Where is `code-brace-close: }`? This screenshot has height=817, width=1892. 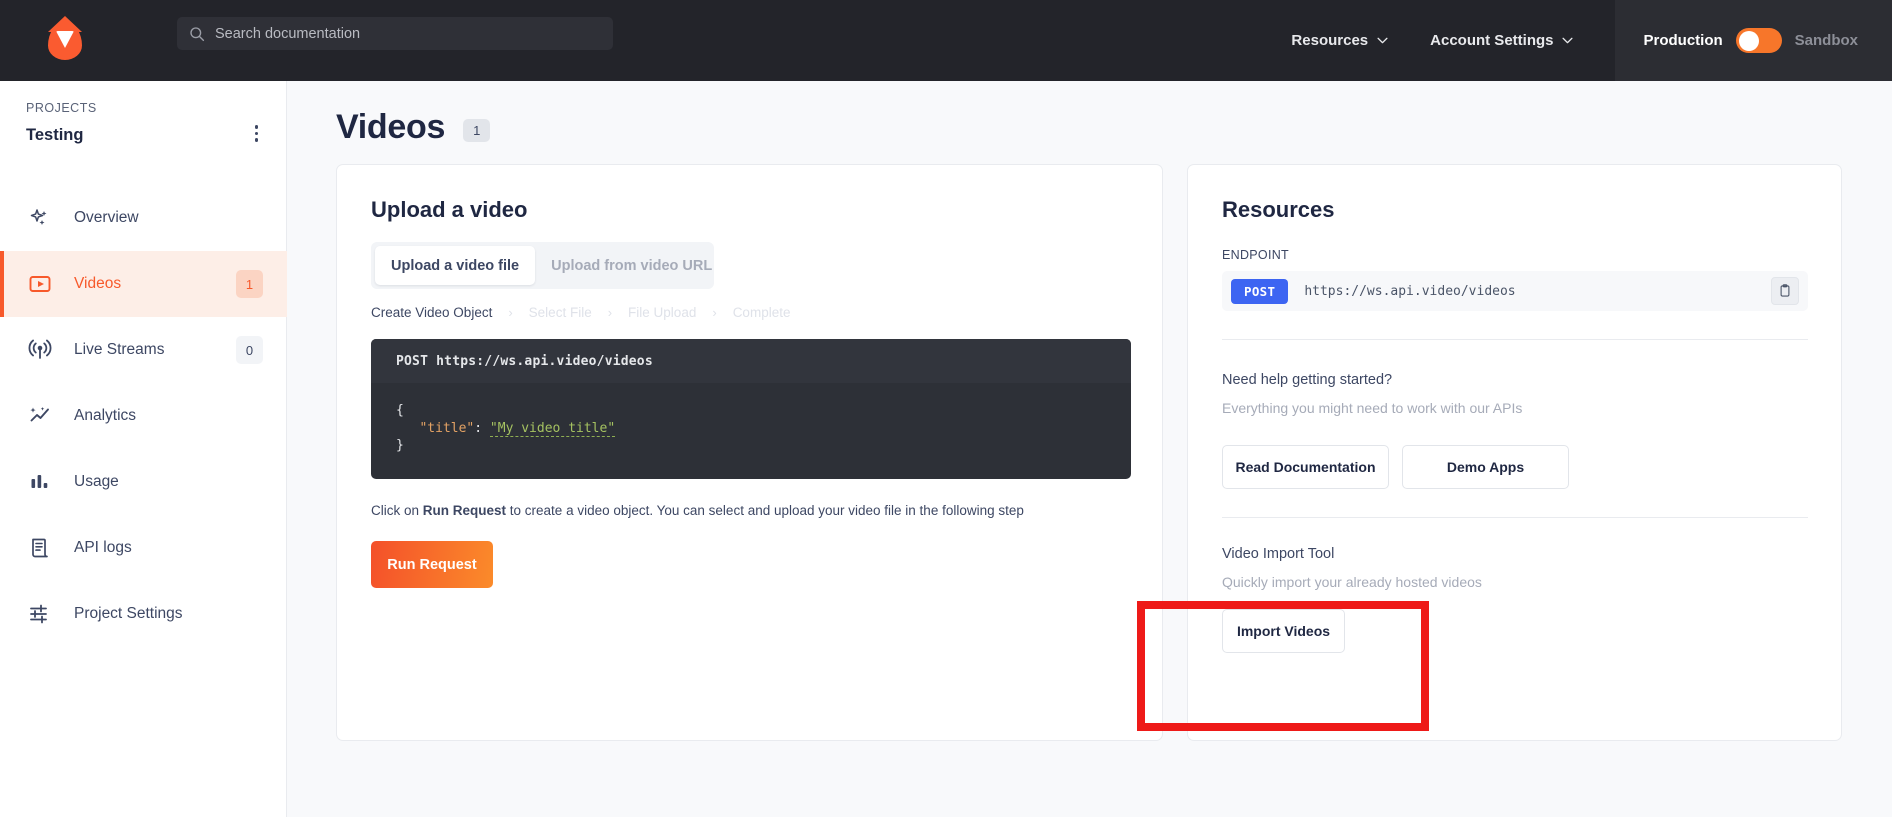
code-brace-close: } is located at coordinates (400, 446).